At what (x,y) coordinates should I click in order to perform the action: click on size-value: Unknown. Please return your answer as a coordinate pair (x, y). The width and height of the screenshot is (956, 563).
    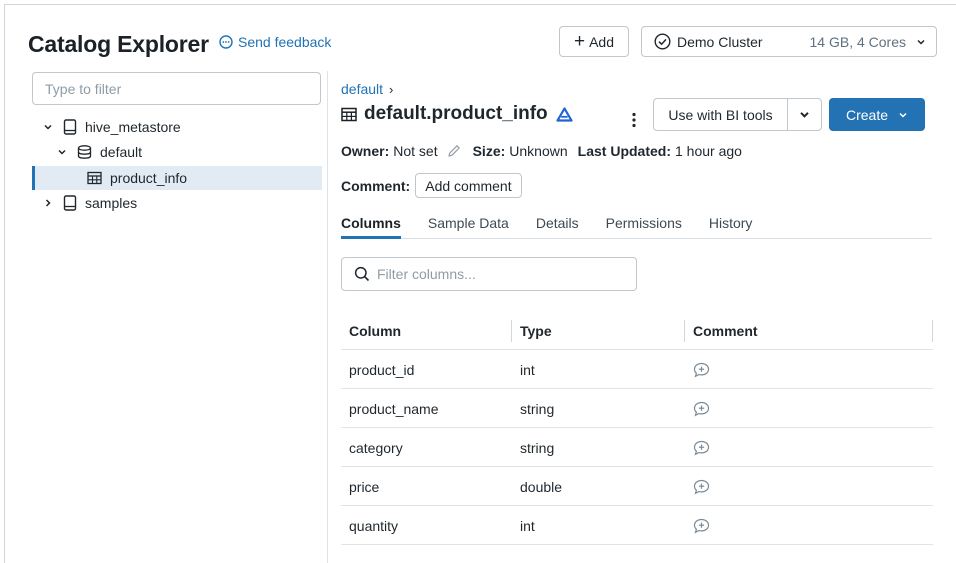
    Looking at the image, I should click on (538, 151).